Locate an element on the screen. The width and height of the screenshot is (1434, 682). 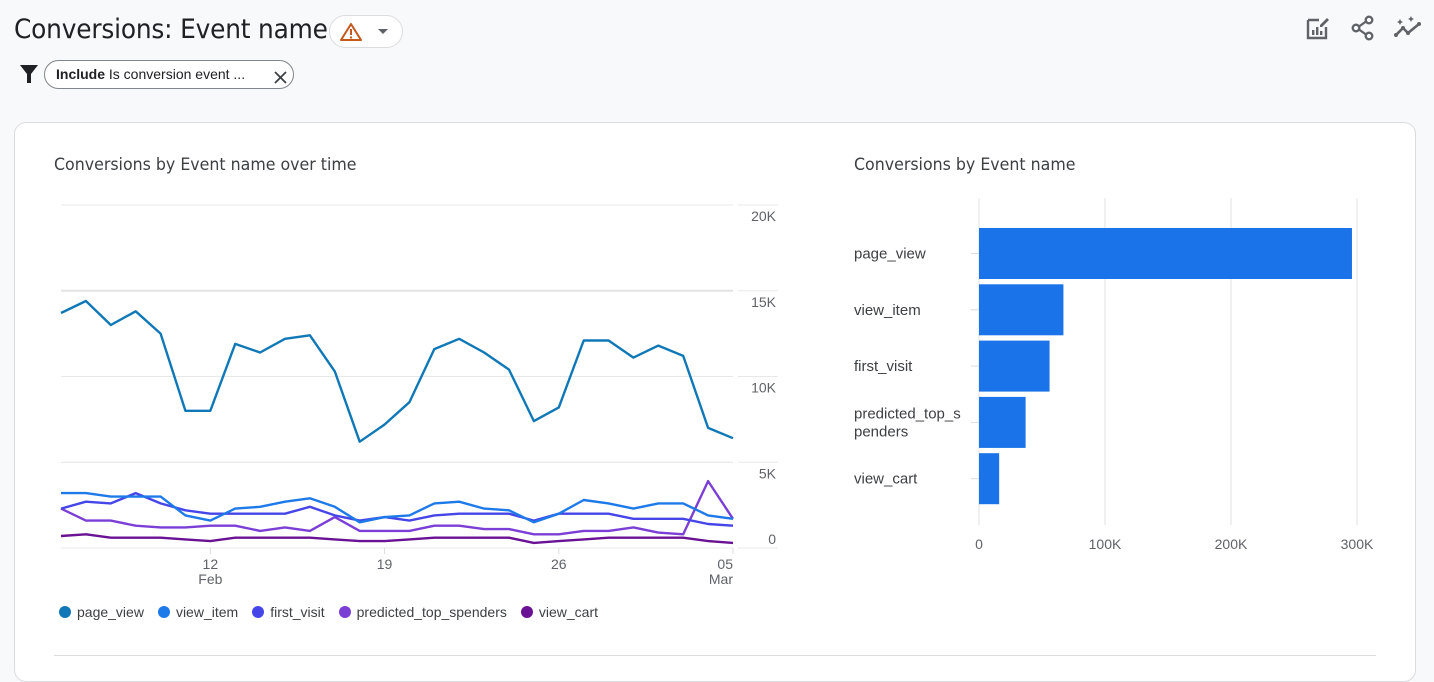
y-tick-label: 15K is located at coordinates (764, 302).